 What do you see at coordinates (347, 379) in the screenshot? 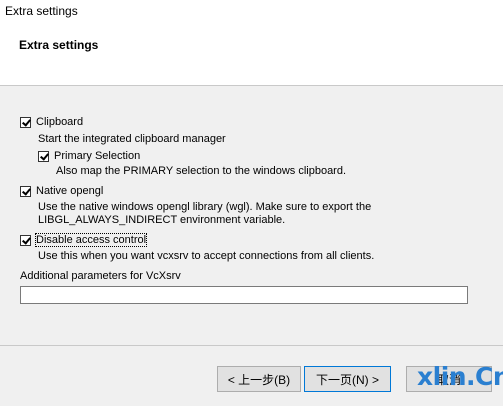
I see `next-button: 下一页(N) >` at bounding box center [347, 379].